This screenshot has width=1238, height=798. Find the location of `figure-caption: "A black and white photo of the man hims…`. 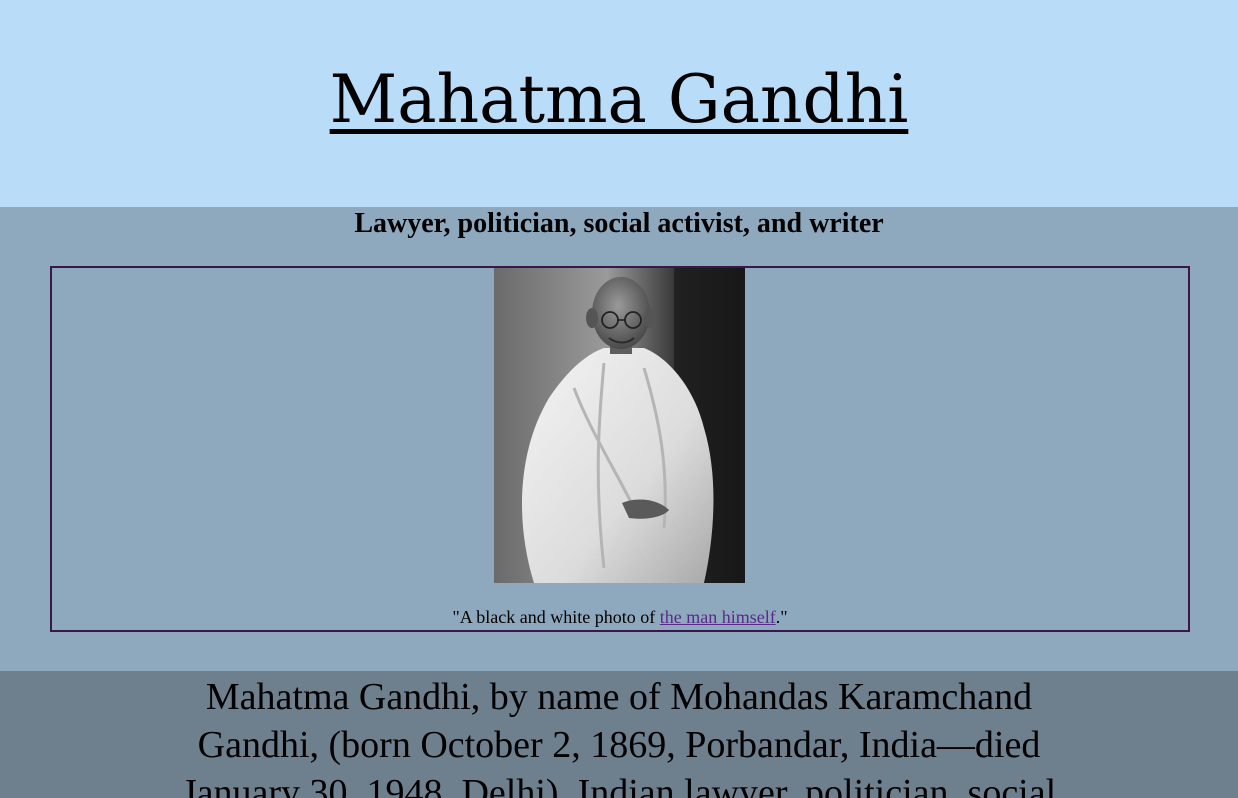

figure-caption: "A black and white photo of the man hims… is located at coordinates (620, 617).